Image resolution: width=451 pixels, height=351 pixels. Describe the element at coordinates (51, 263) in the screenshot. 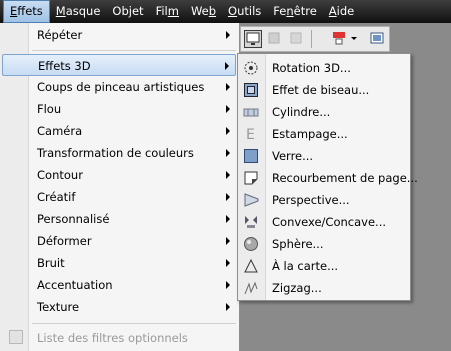

I see `menu-item-label: Bruit` at that location.